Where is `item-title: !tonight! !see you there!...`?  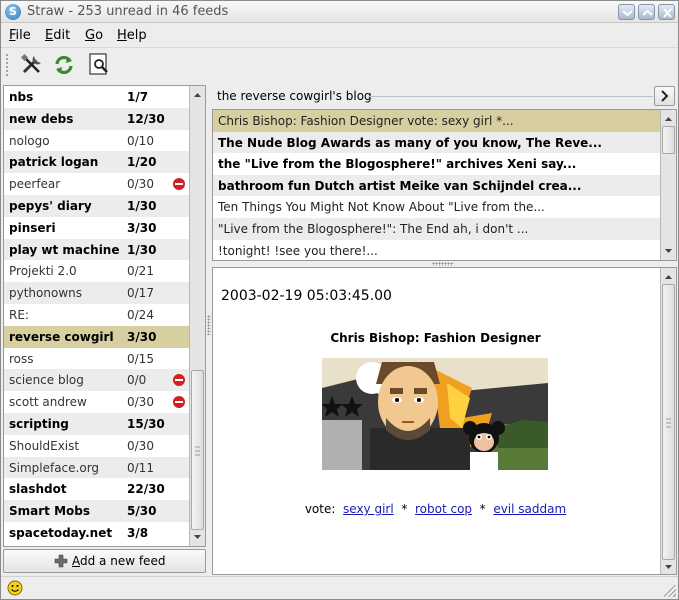 item-title: !tonight! !see you there!... is located at coordinates (298, 250).